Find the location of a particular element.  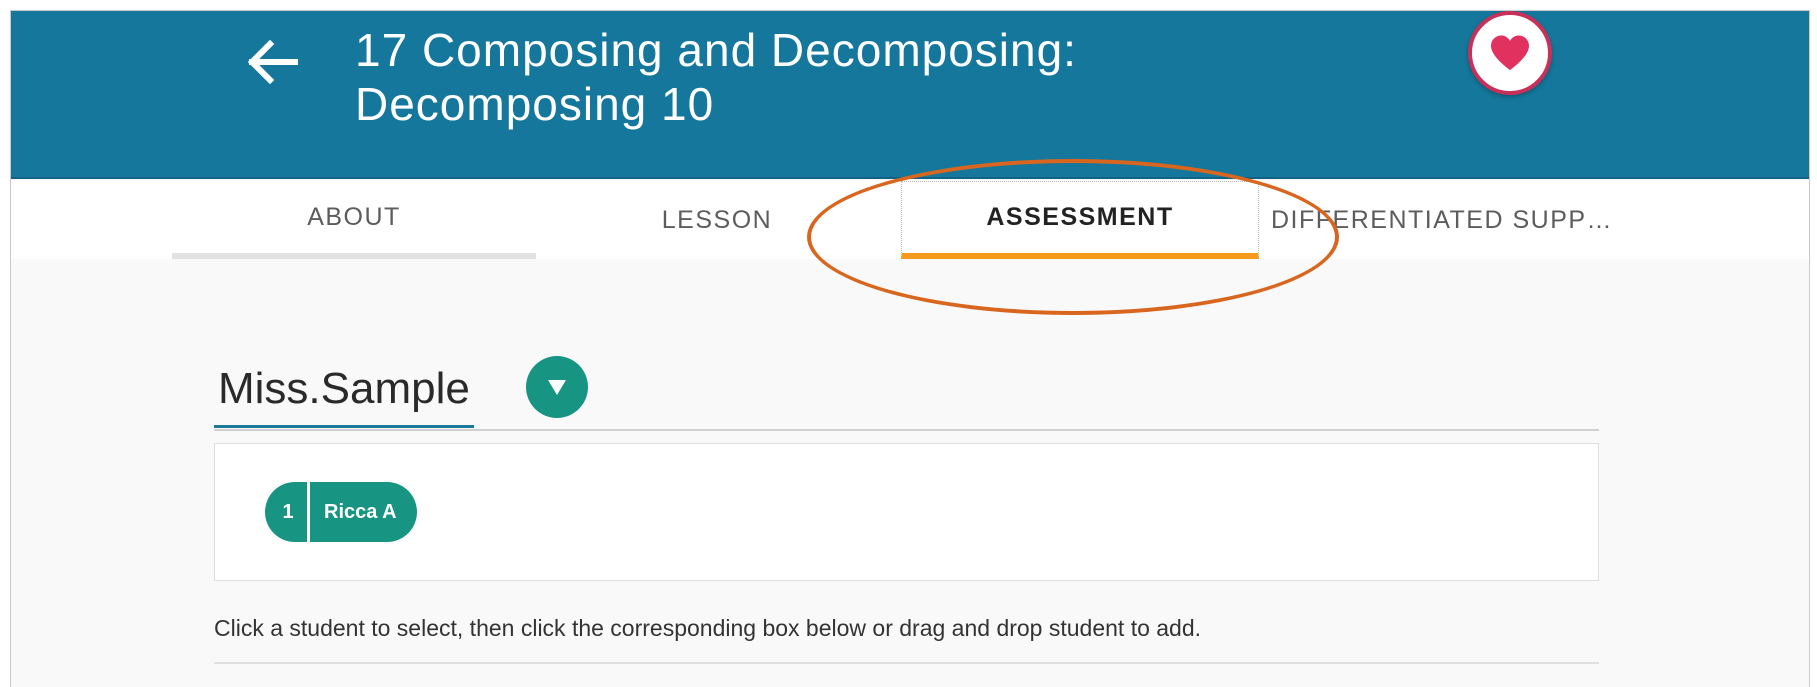

student-chip: 1 Ricca A is located at coordinates (341, 512).